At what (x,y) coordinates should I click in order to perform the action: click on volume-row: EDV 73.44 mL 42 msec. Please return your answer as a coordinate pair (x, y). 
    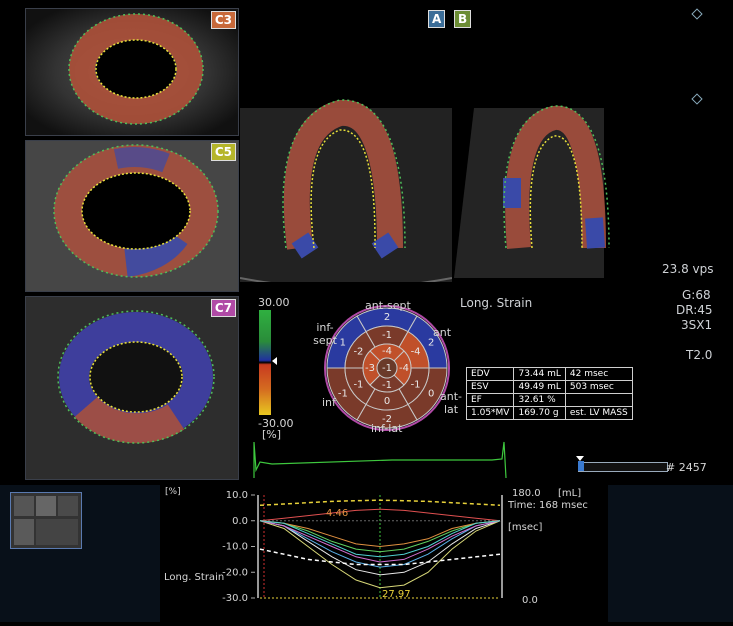
    Looking at the image, I should click on (549, 374).